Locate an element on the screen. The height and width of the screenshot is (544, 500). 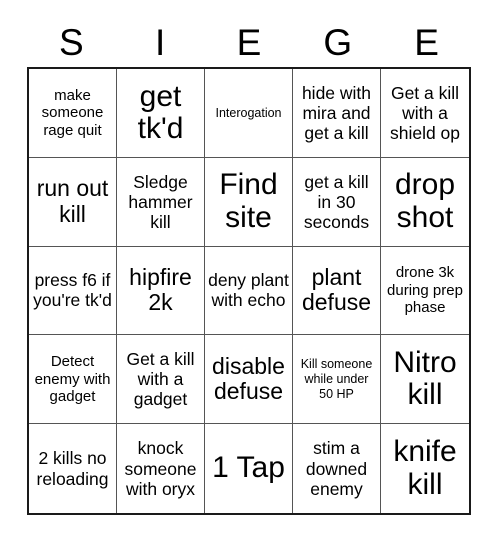
bingo-header-letter-4: E is located at coordinates (426, 42).